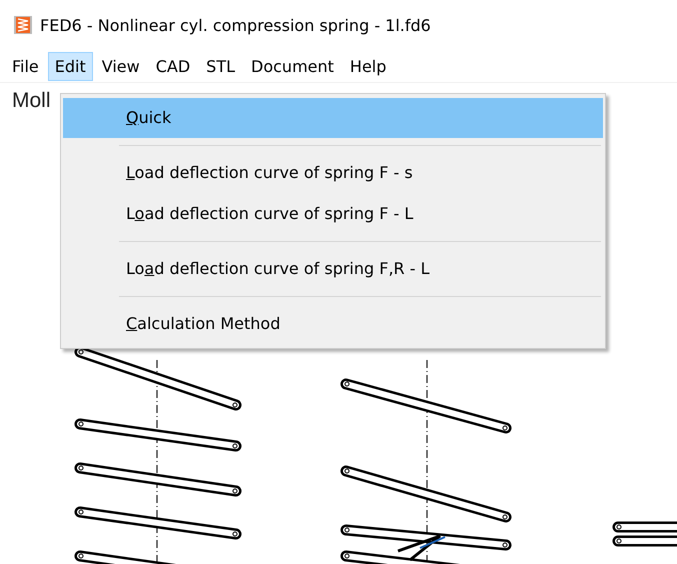 The width and height of the screenshot is (677, 564). I want to click on menu-option: Quick, so click(333, 118).